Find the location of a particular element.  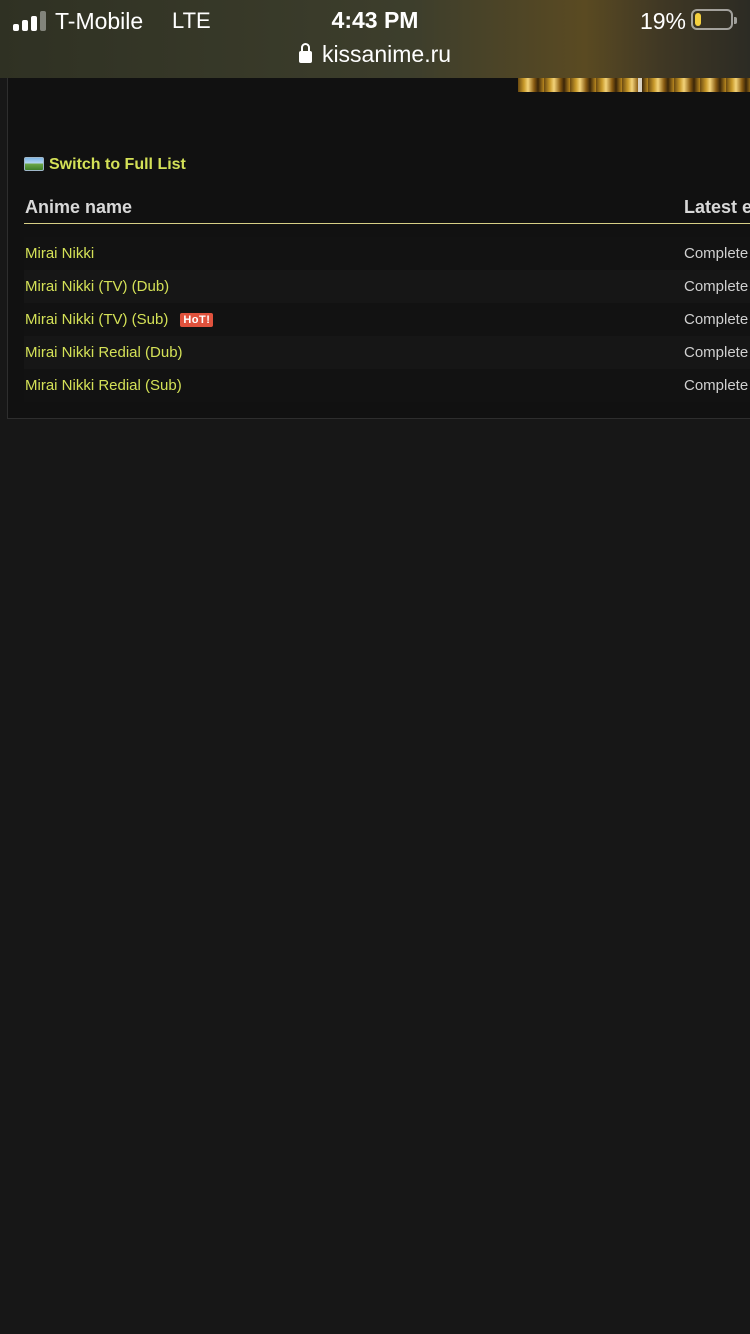

banner-image is located at coordinates (634, 85).